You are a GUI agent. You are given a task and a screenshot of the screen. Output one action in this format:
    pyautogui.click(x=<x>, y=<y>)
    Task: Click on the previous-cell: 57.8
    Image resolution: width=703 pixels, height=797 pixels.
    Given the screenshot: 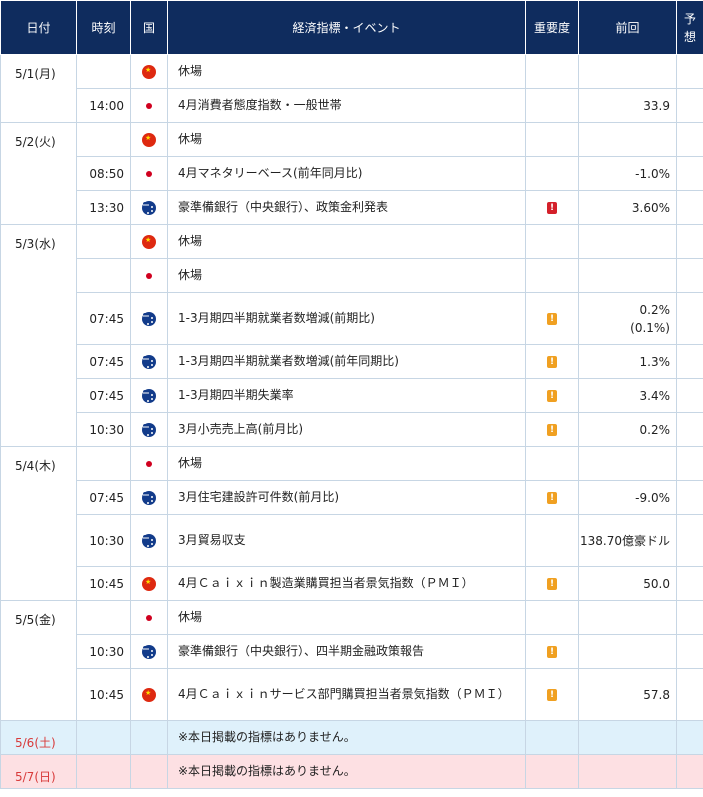 What is the action you would take?
    pyautogui.click(x=627, y=694)
    